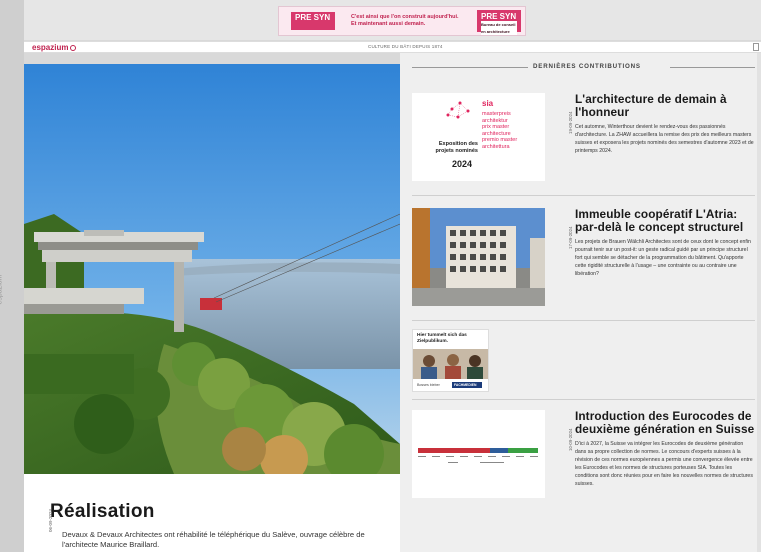  What do you see at coordinates (2, 289) in the screenshot?
I see `side-tab-label: espazium` at bounding box center [2, 289].